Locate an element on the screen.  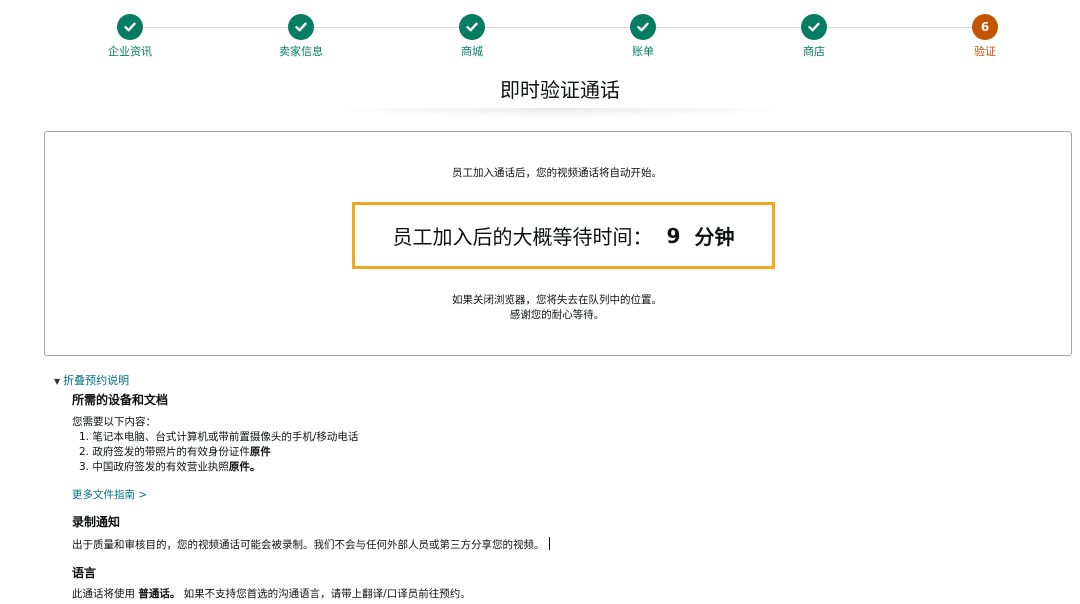
collapse-instructions-toggle: ▼ 折叠预约说明 is located at coordinates (91, 380).